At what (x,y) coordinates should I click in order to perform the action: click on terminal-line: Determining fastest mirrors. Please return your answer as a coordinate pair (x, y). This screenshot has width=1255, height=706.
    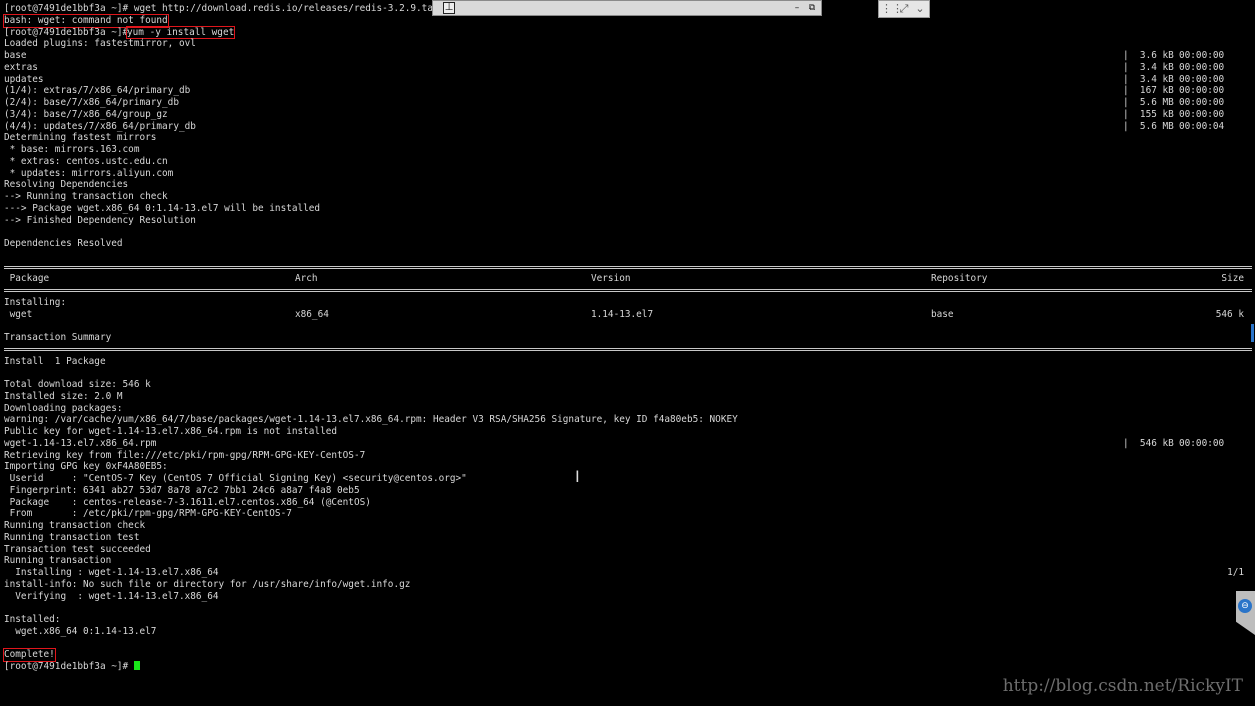
    Looking at the image, I should click on (628, 138).